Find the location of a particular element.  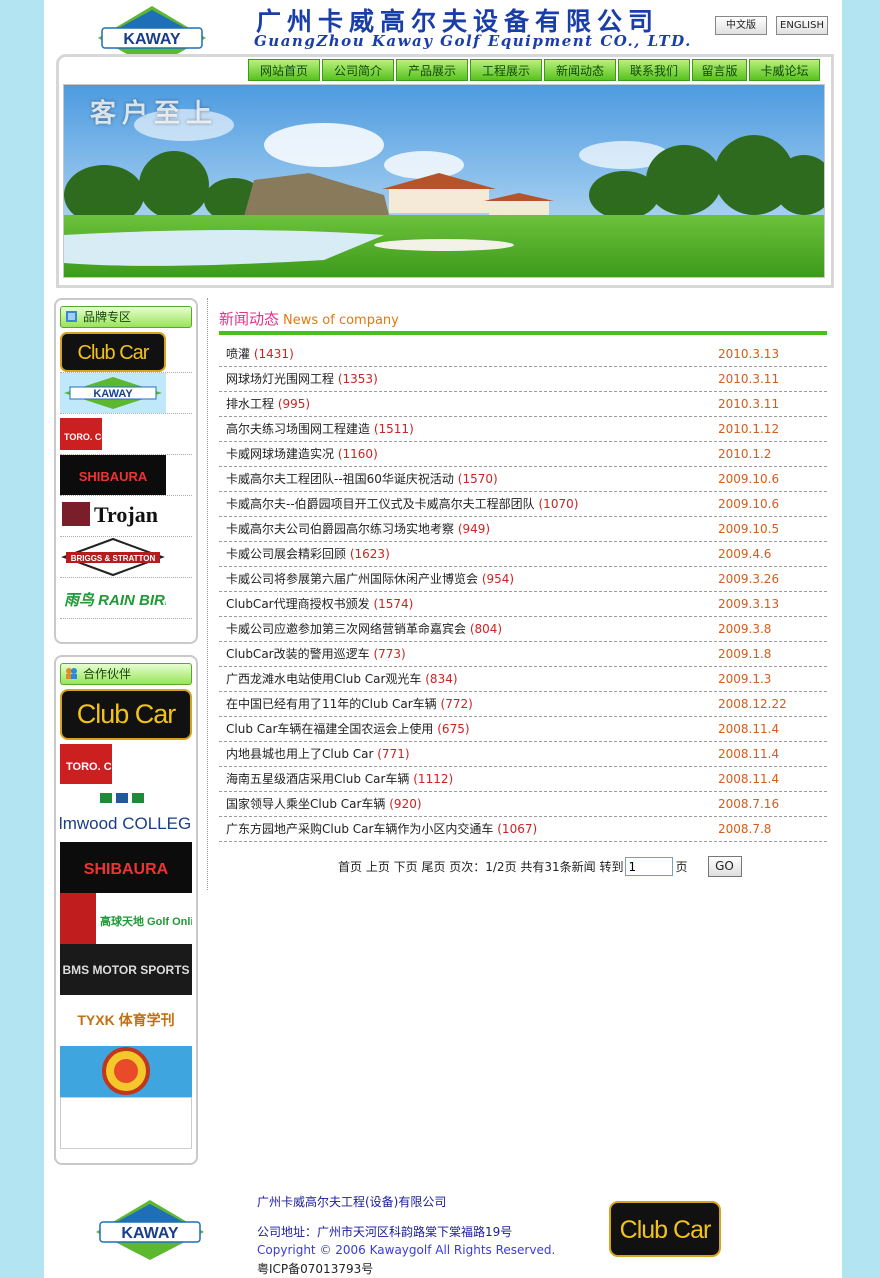

news-title: ClubCar代理商授权书颁发 is located at coordinates (298, 604).